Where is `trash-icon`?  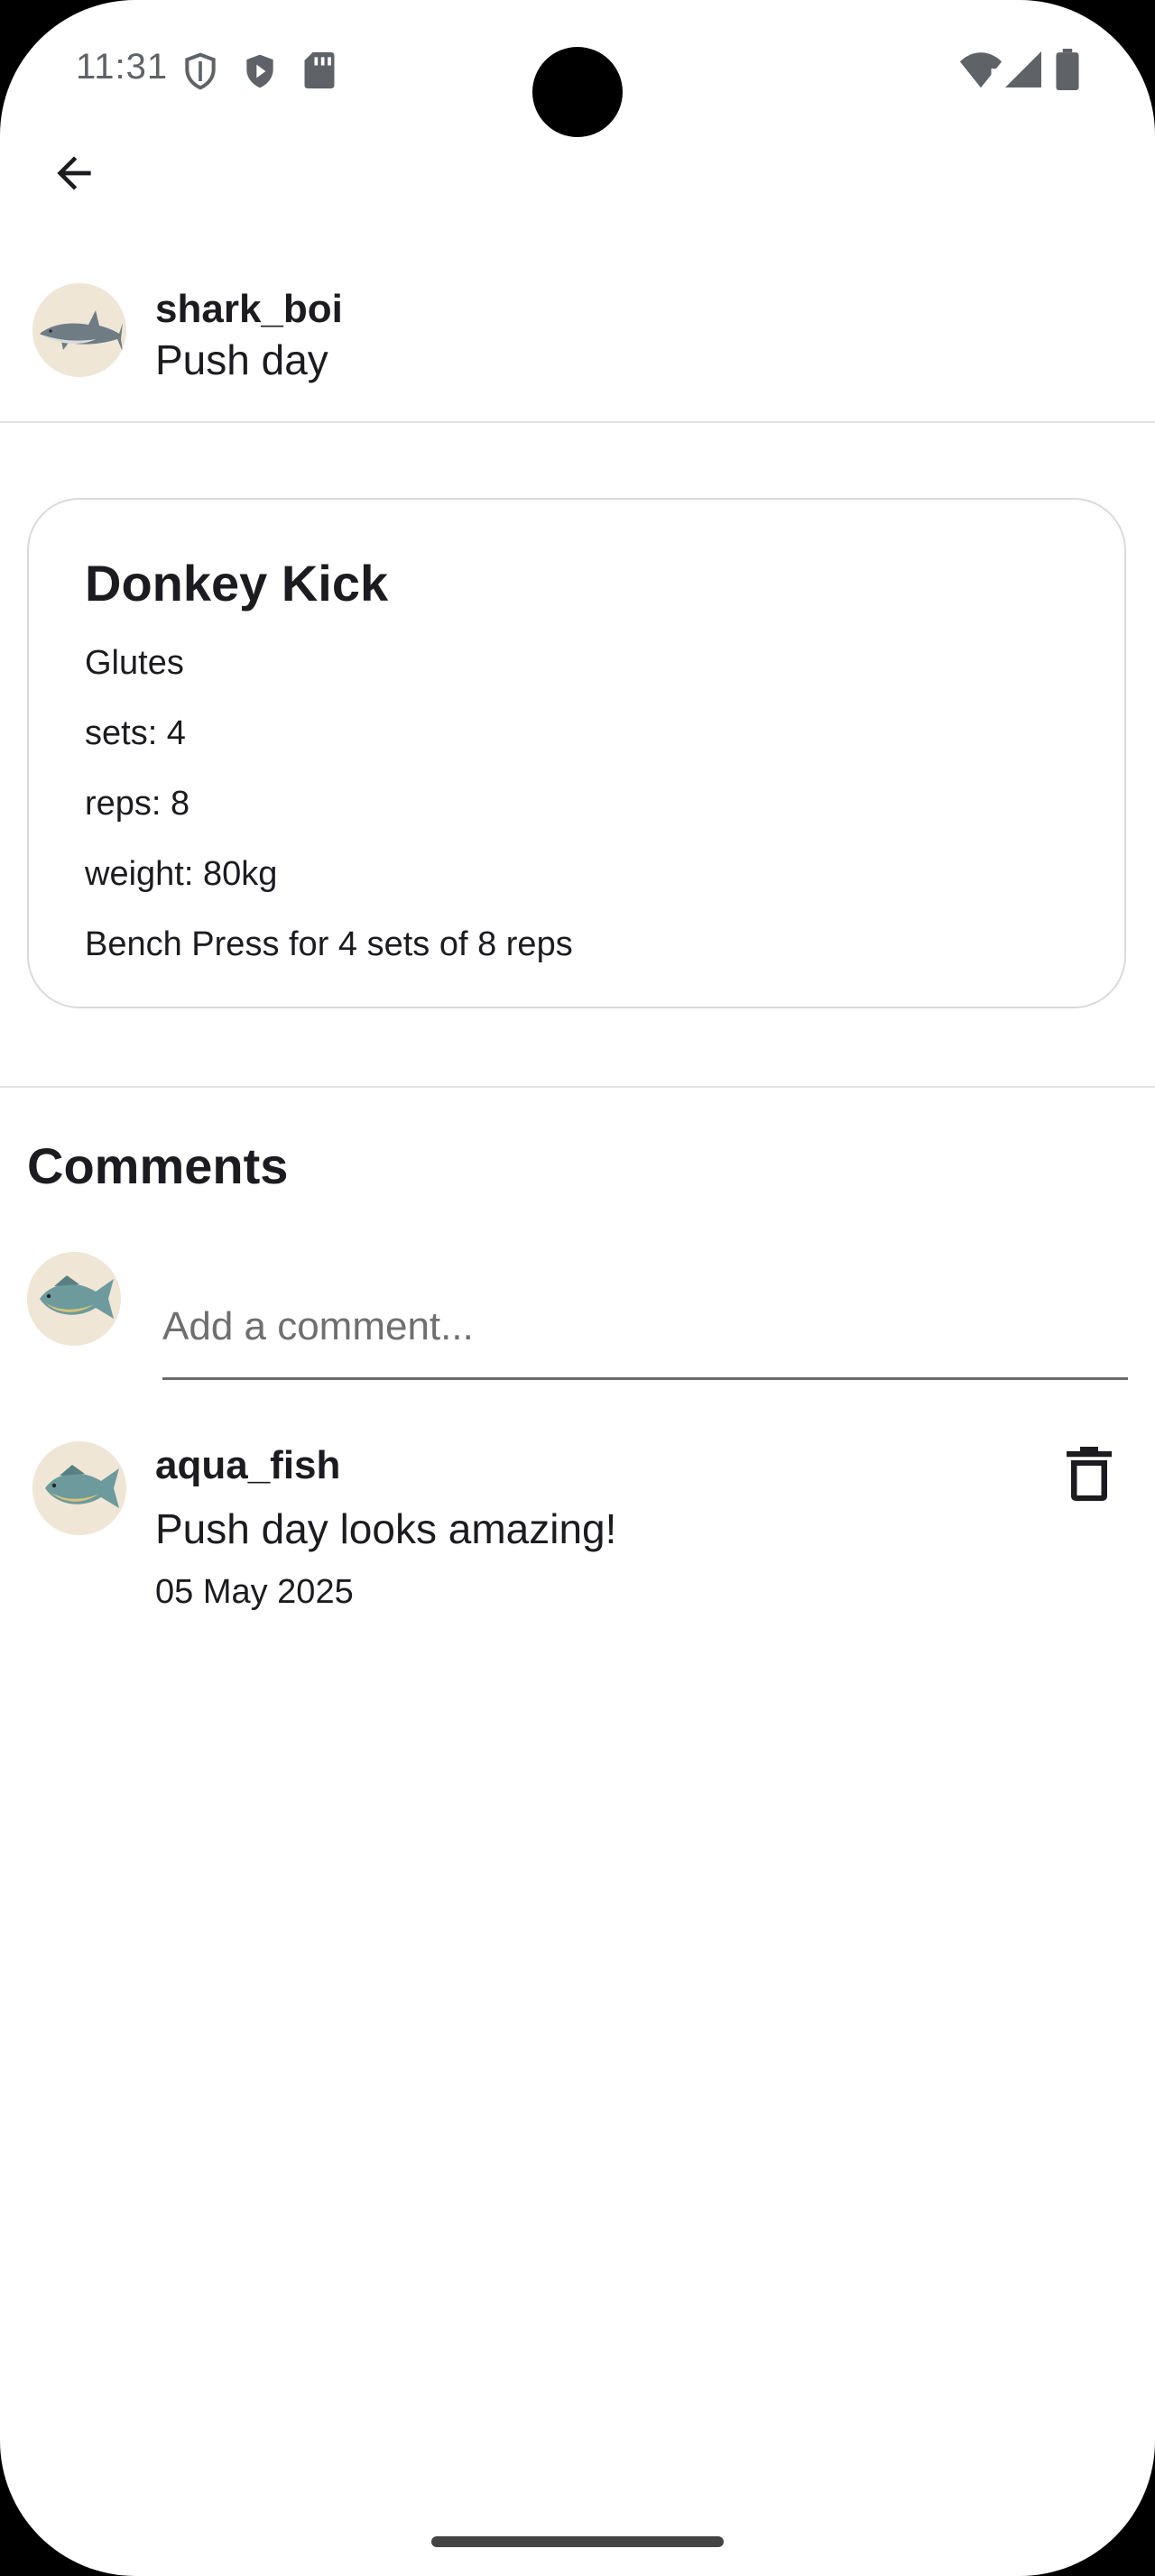
trash-icon is located at coordinates (1089, 1474).